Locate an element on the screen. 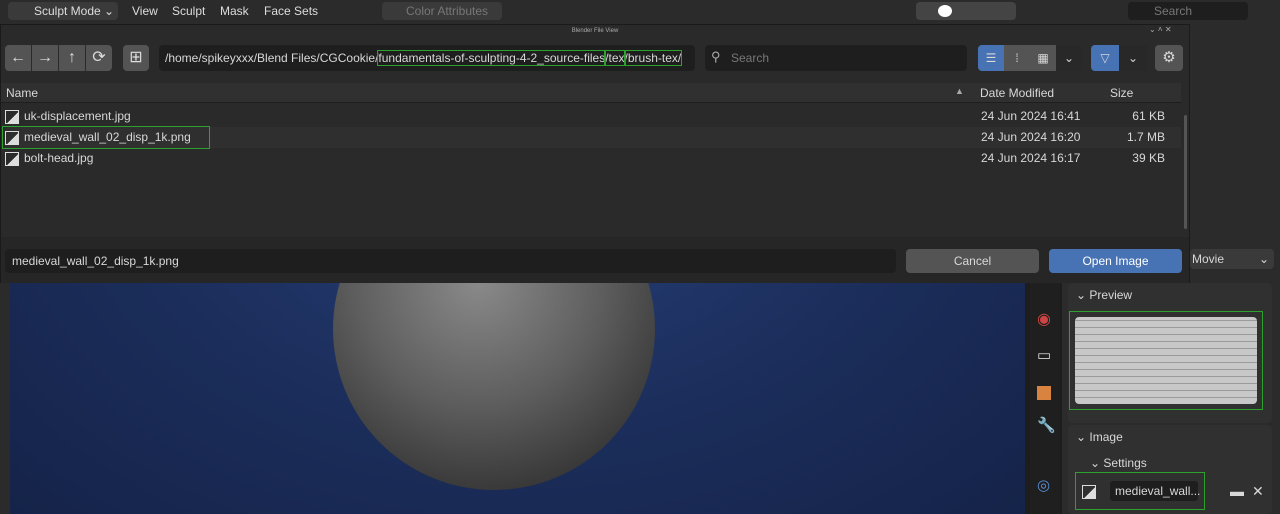  open-image-button: Open Image is located at coordinates (1115, 261).